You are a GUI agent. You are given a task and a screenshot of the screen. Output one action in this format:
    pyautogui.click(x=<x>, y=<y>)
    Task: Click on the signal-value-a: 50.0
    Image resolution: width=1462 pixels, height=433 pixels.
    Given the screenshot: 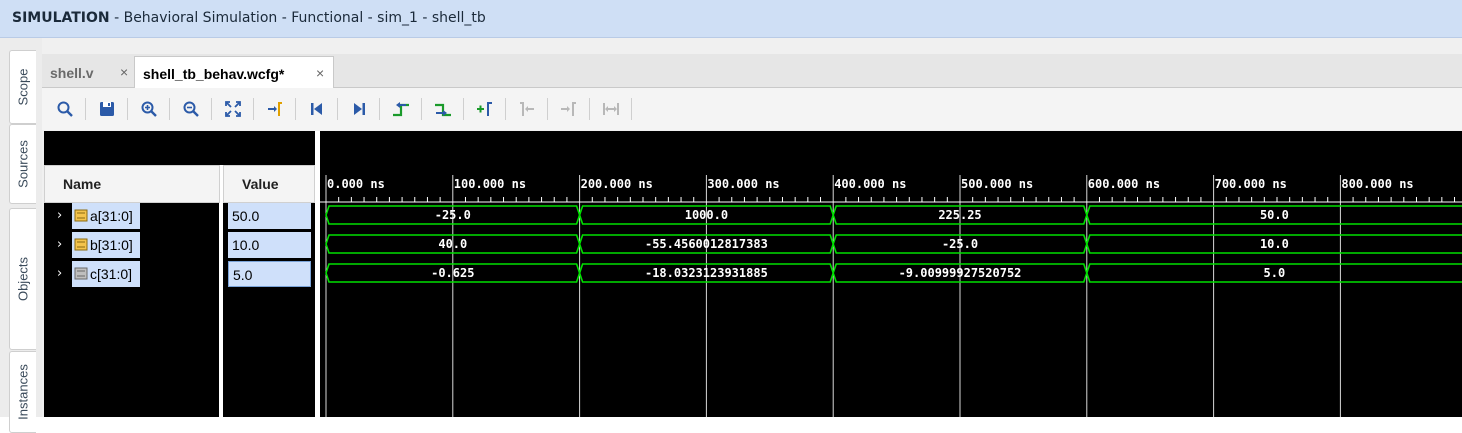 What is the action you would take?
    pyautogui.click(x=269, y=216)
    